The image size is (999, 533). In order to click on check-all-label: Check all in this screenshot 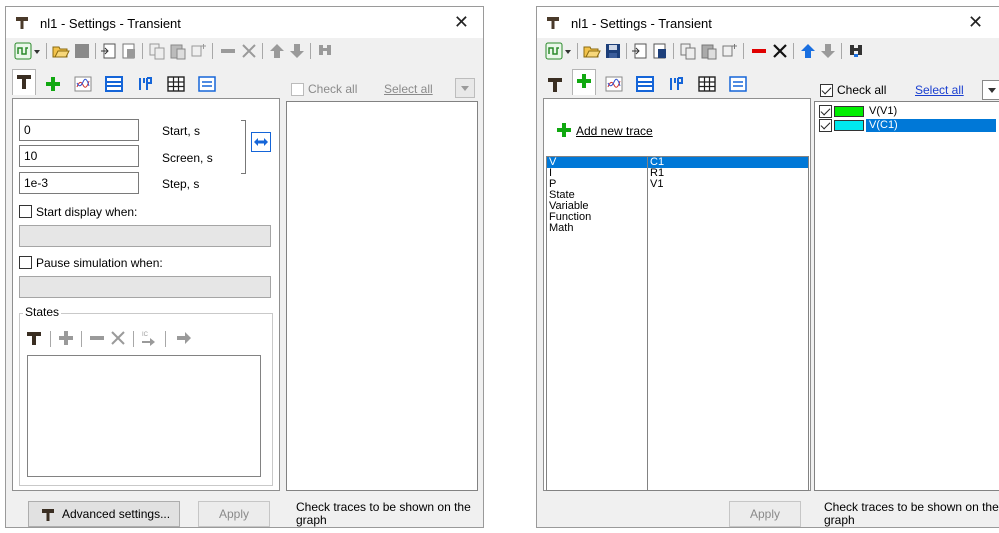, I will do `click(862, 90)`.